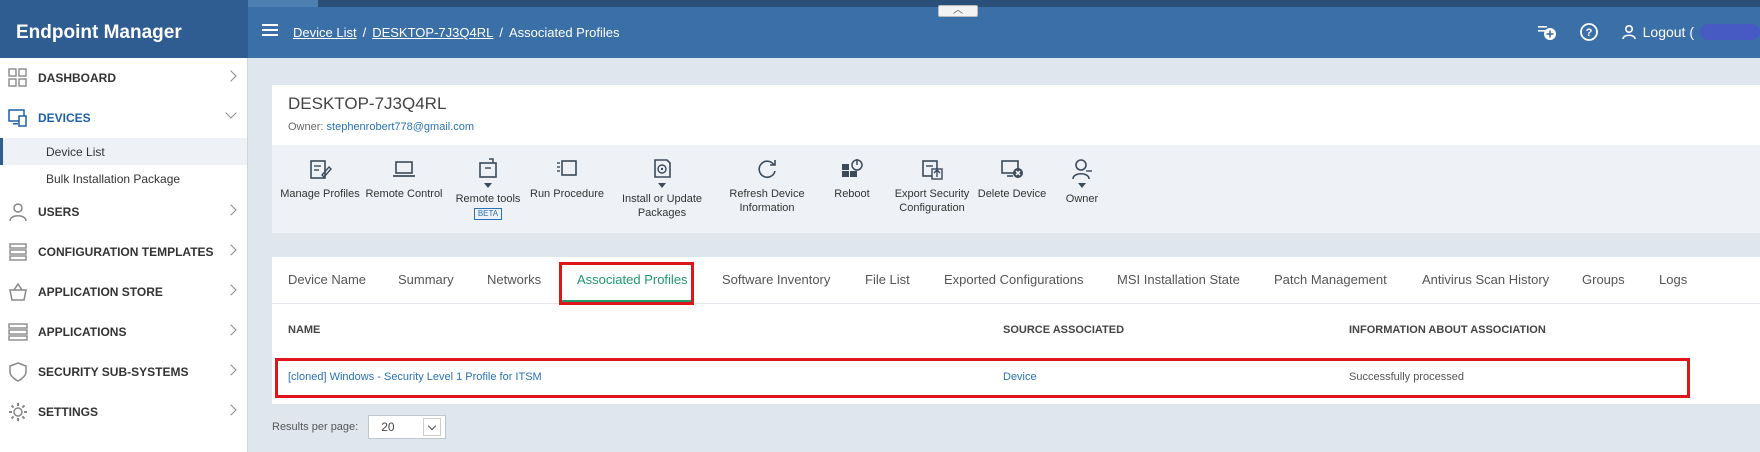 Image resolution: width=1760 pixels, height=452 pixels. I want to click on sidebar-item-dashboard: DASHBOARD, so click(123, 78).